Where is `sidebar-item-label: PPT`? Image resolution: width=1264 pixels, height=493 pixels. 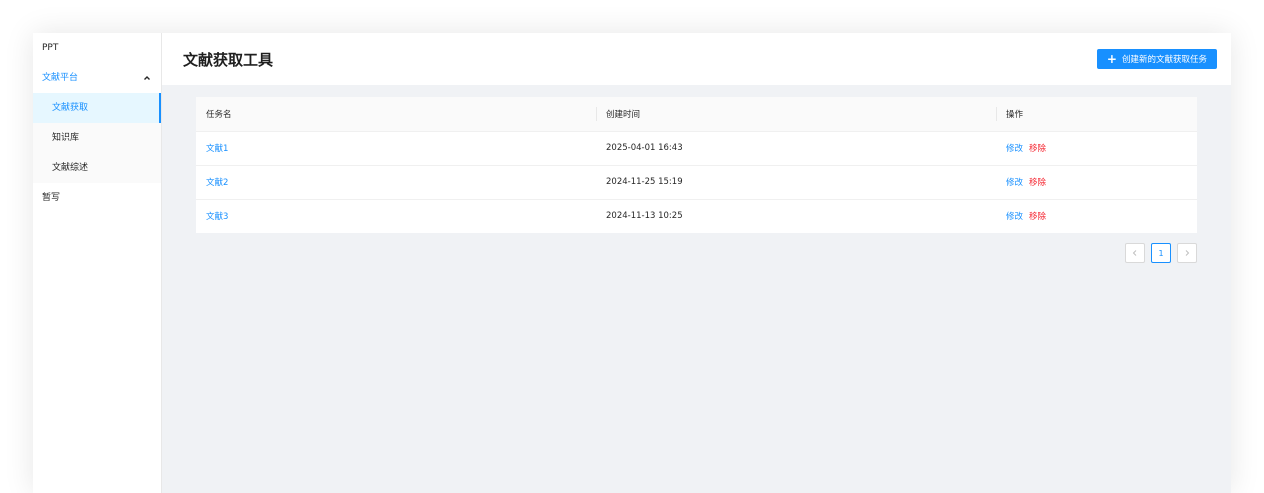 sidebar-item-label: PPT is located at coordinates (50, 48).